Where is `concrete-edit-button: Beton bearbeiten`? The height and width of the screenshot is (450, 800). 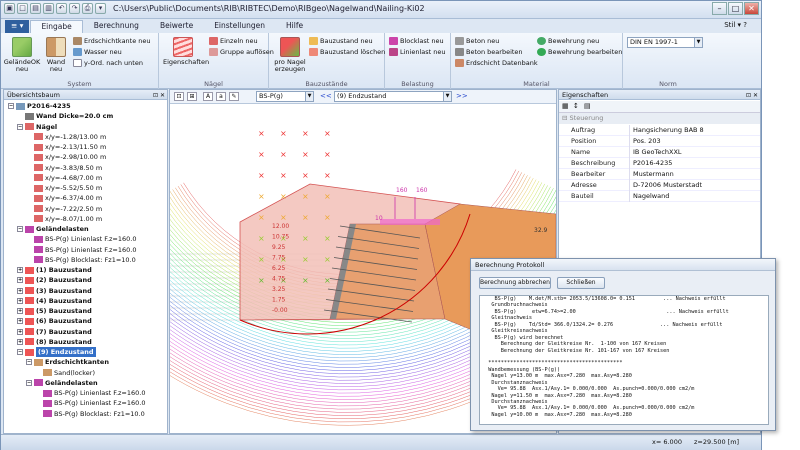 concrete-edit-button: Beton bearbeiten is located at coordinates (489, 52).